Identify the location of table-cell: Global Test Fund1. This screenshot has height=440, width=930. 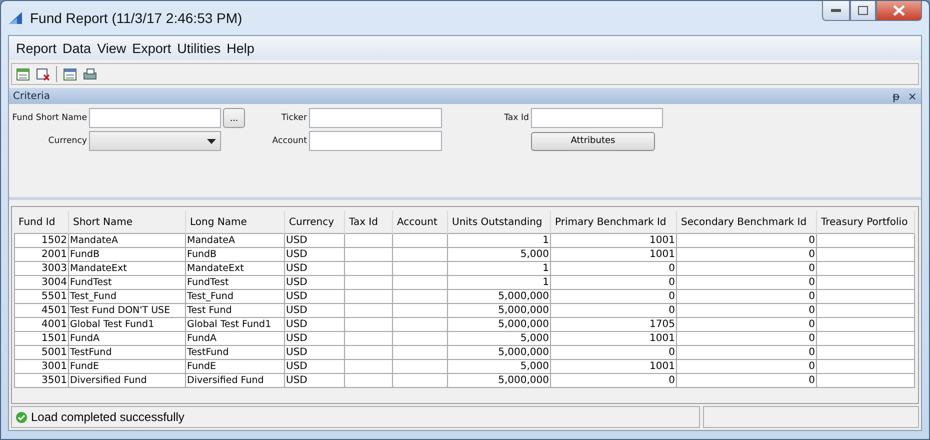
(127, 325).